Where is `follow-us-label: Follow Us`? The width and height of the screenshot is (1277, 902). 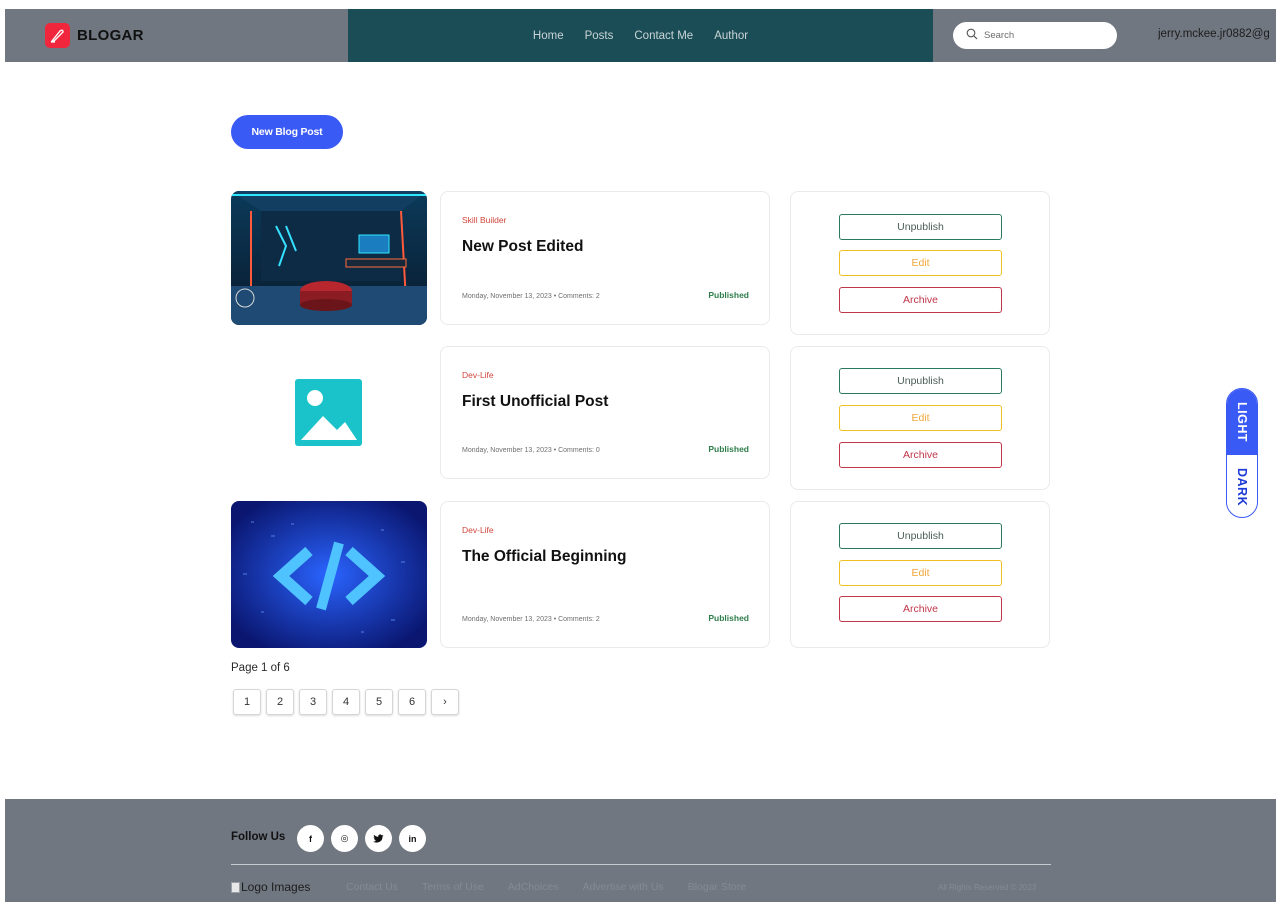 follow-us-label: Follow Us is located at coordinates (258, 837).